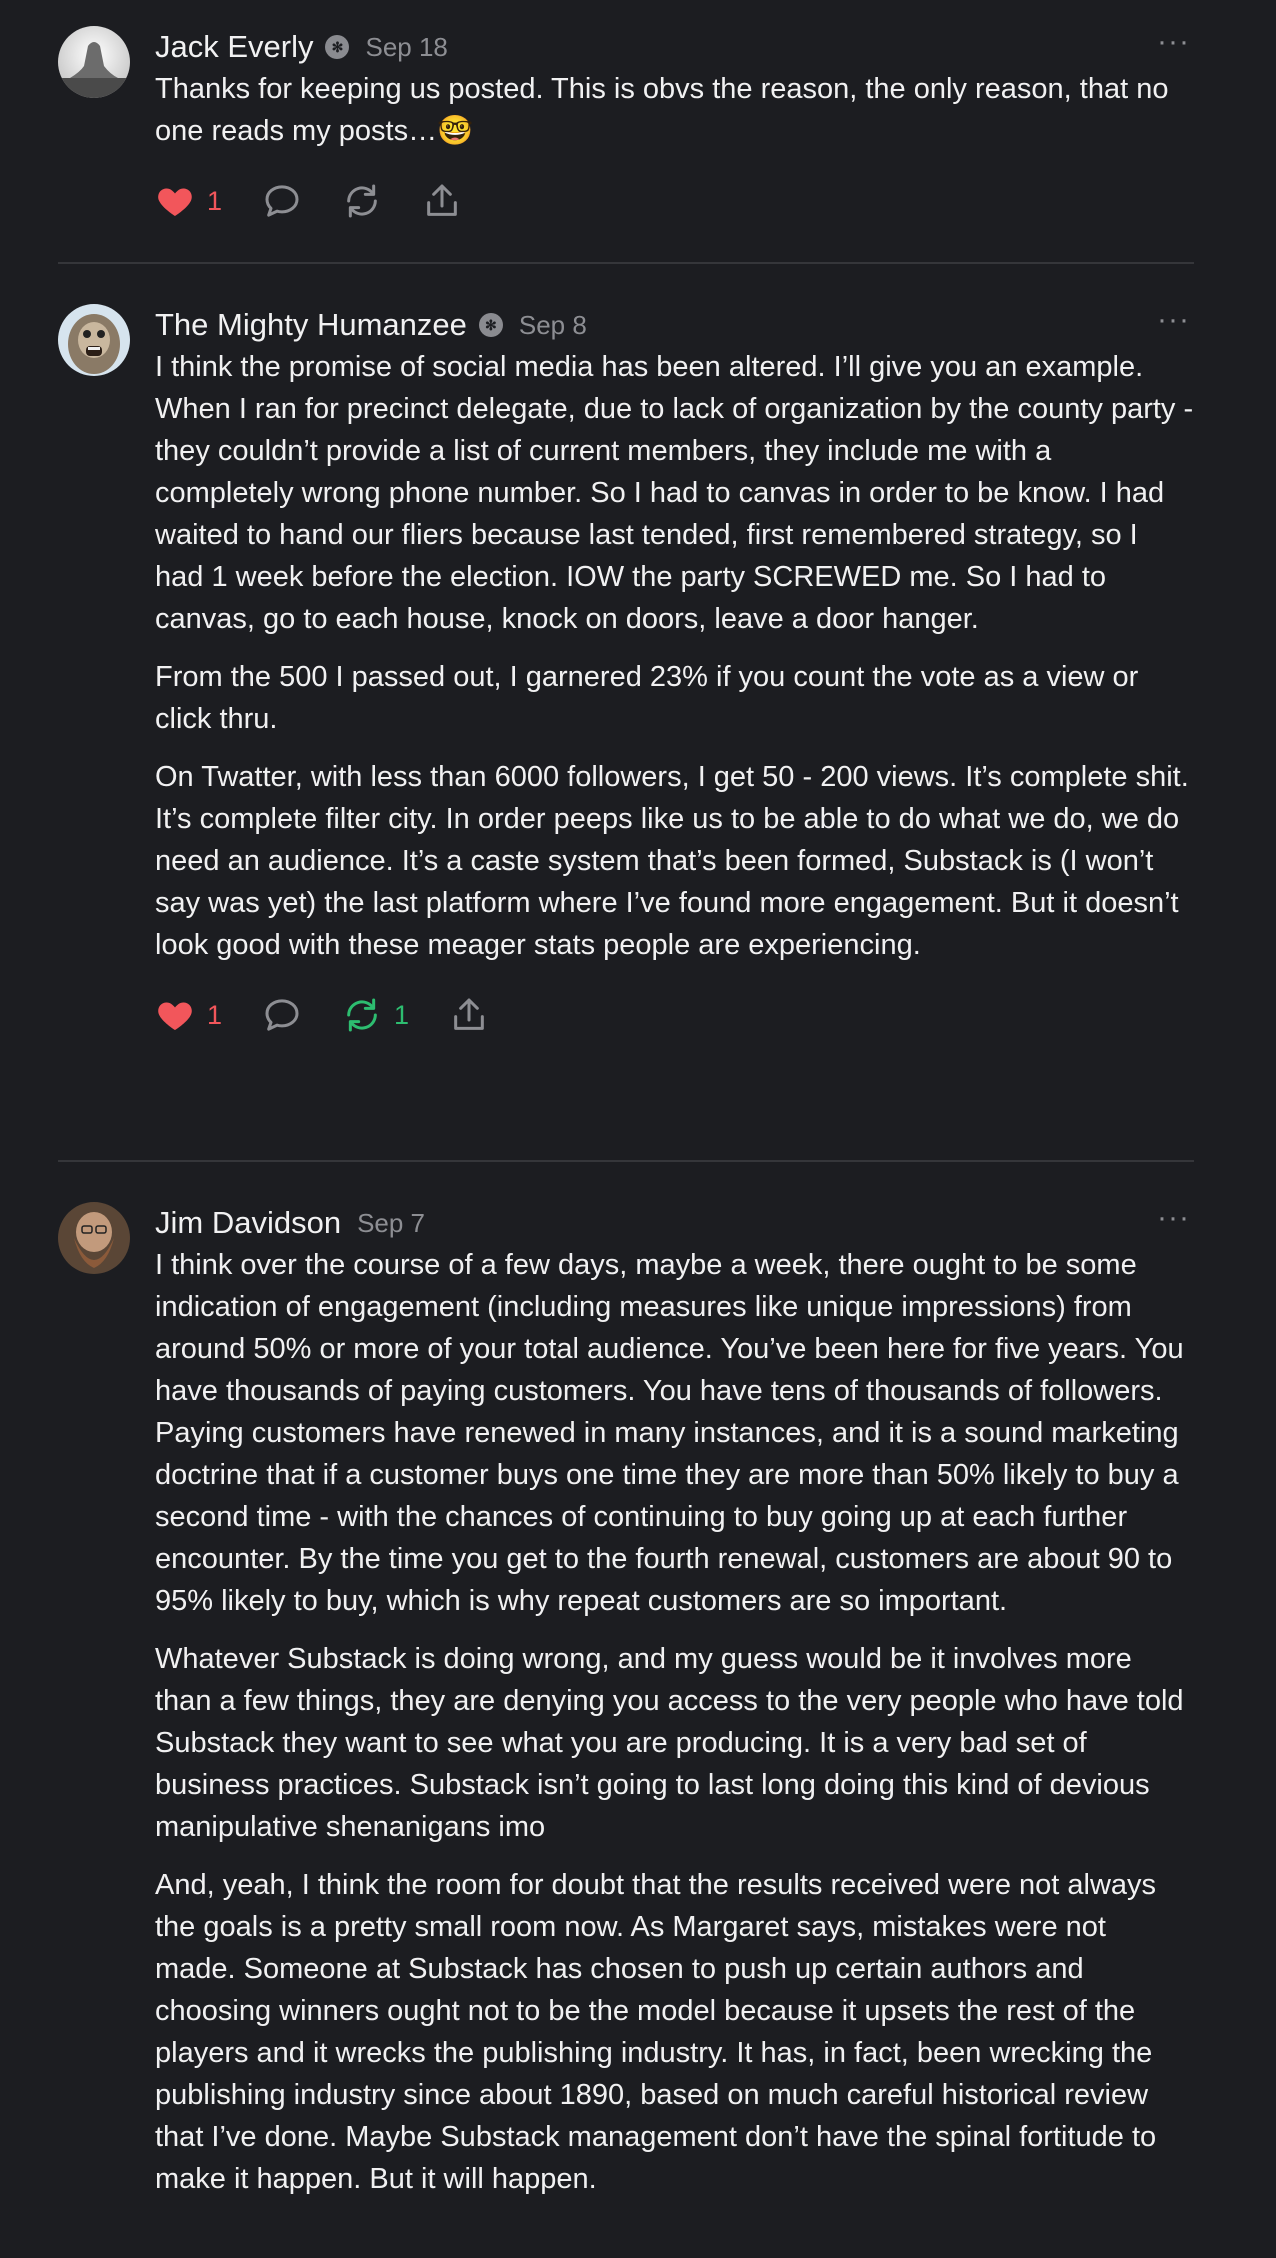 The image size is (1276, 2258). I want to click on author-name: The Mighty Humanzee, so click(311, 325).